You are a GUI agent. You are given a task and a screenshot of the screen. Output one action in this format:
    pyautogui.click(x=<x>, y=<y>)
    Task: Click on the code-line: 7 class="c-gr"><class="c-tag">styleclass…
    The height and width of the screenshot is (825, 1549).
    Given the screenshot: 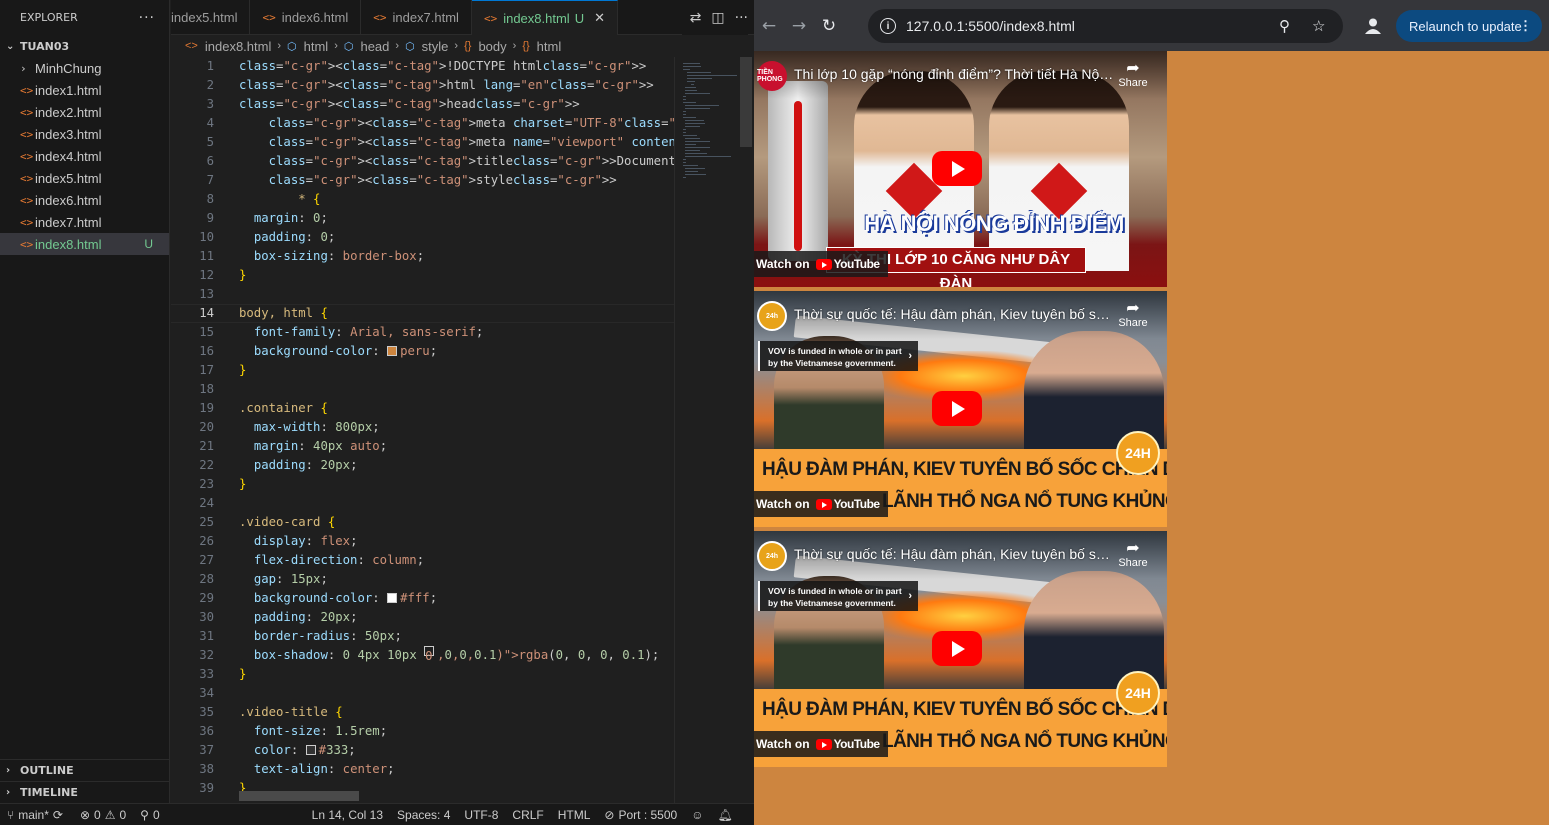 What is the action you would take?
    pyautogui.click(x=422, y=180)
    